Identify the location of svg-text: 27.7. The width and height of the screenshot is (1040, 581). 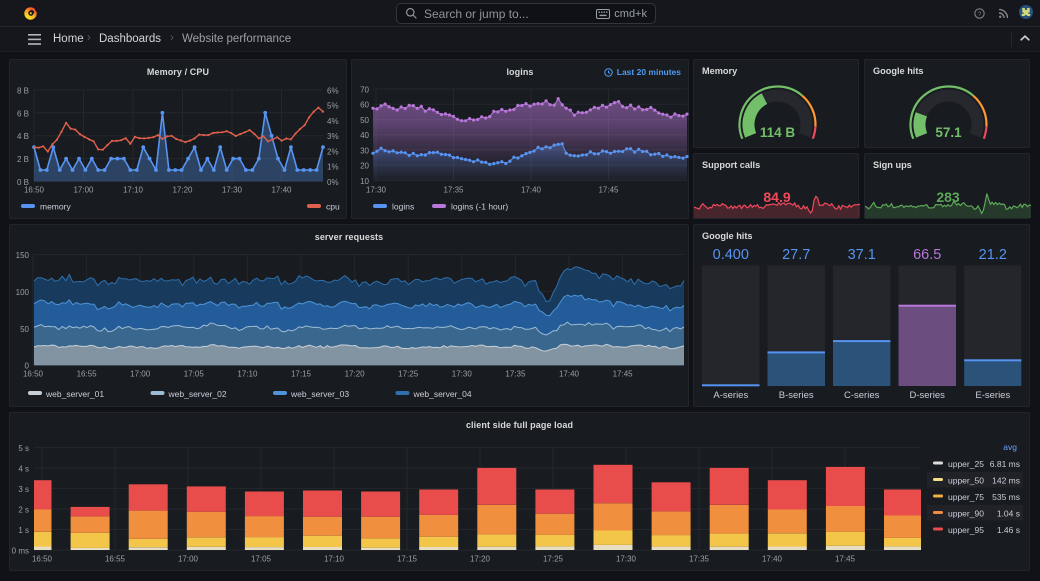
(796, 255).